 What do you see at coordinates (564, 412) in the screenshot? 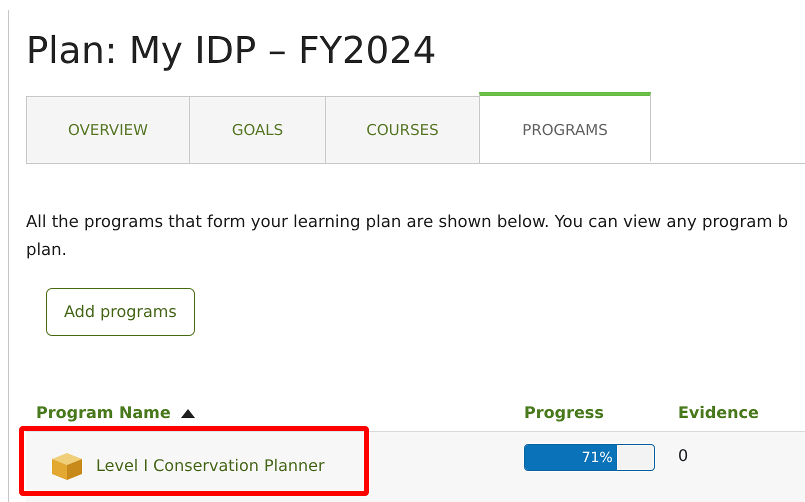
I see `column-header: Progress` at bounding box center [564, 412].